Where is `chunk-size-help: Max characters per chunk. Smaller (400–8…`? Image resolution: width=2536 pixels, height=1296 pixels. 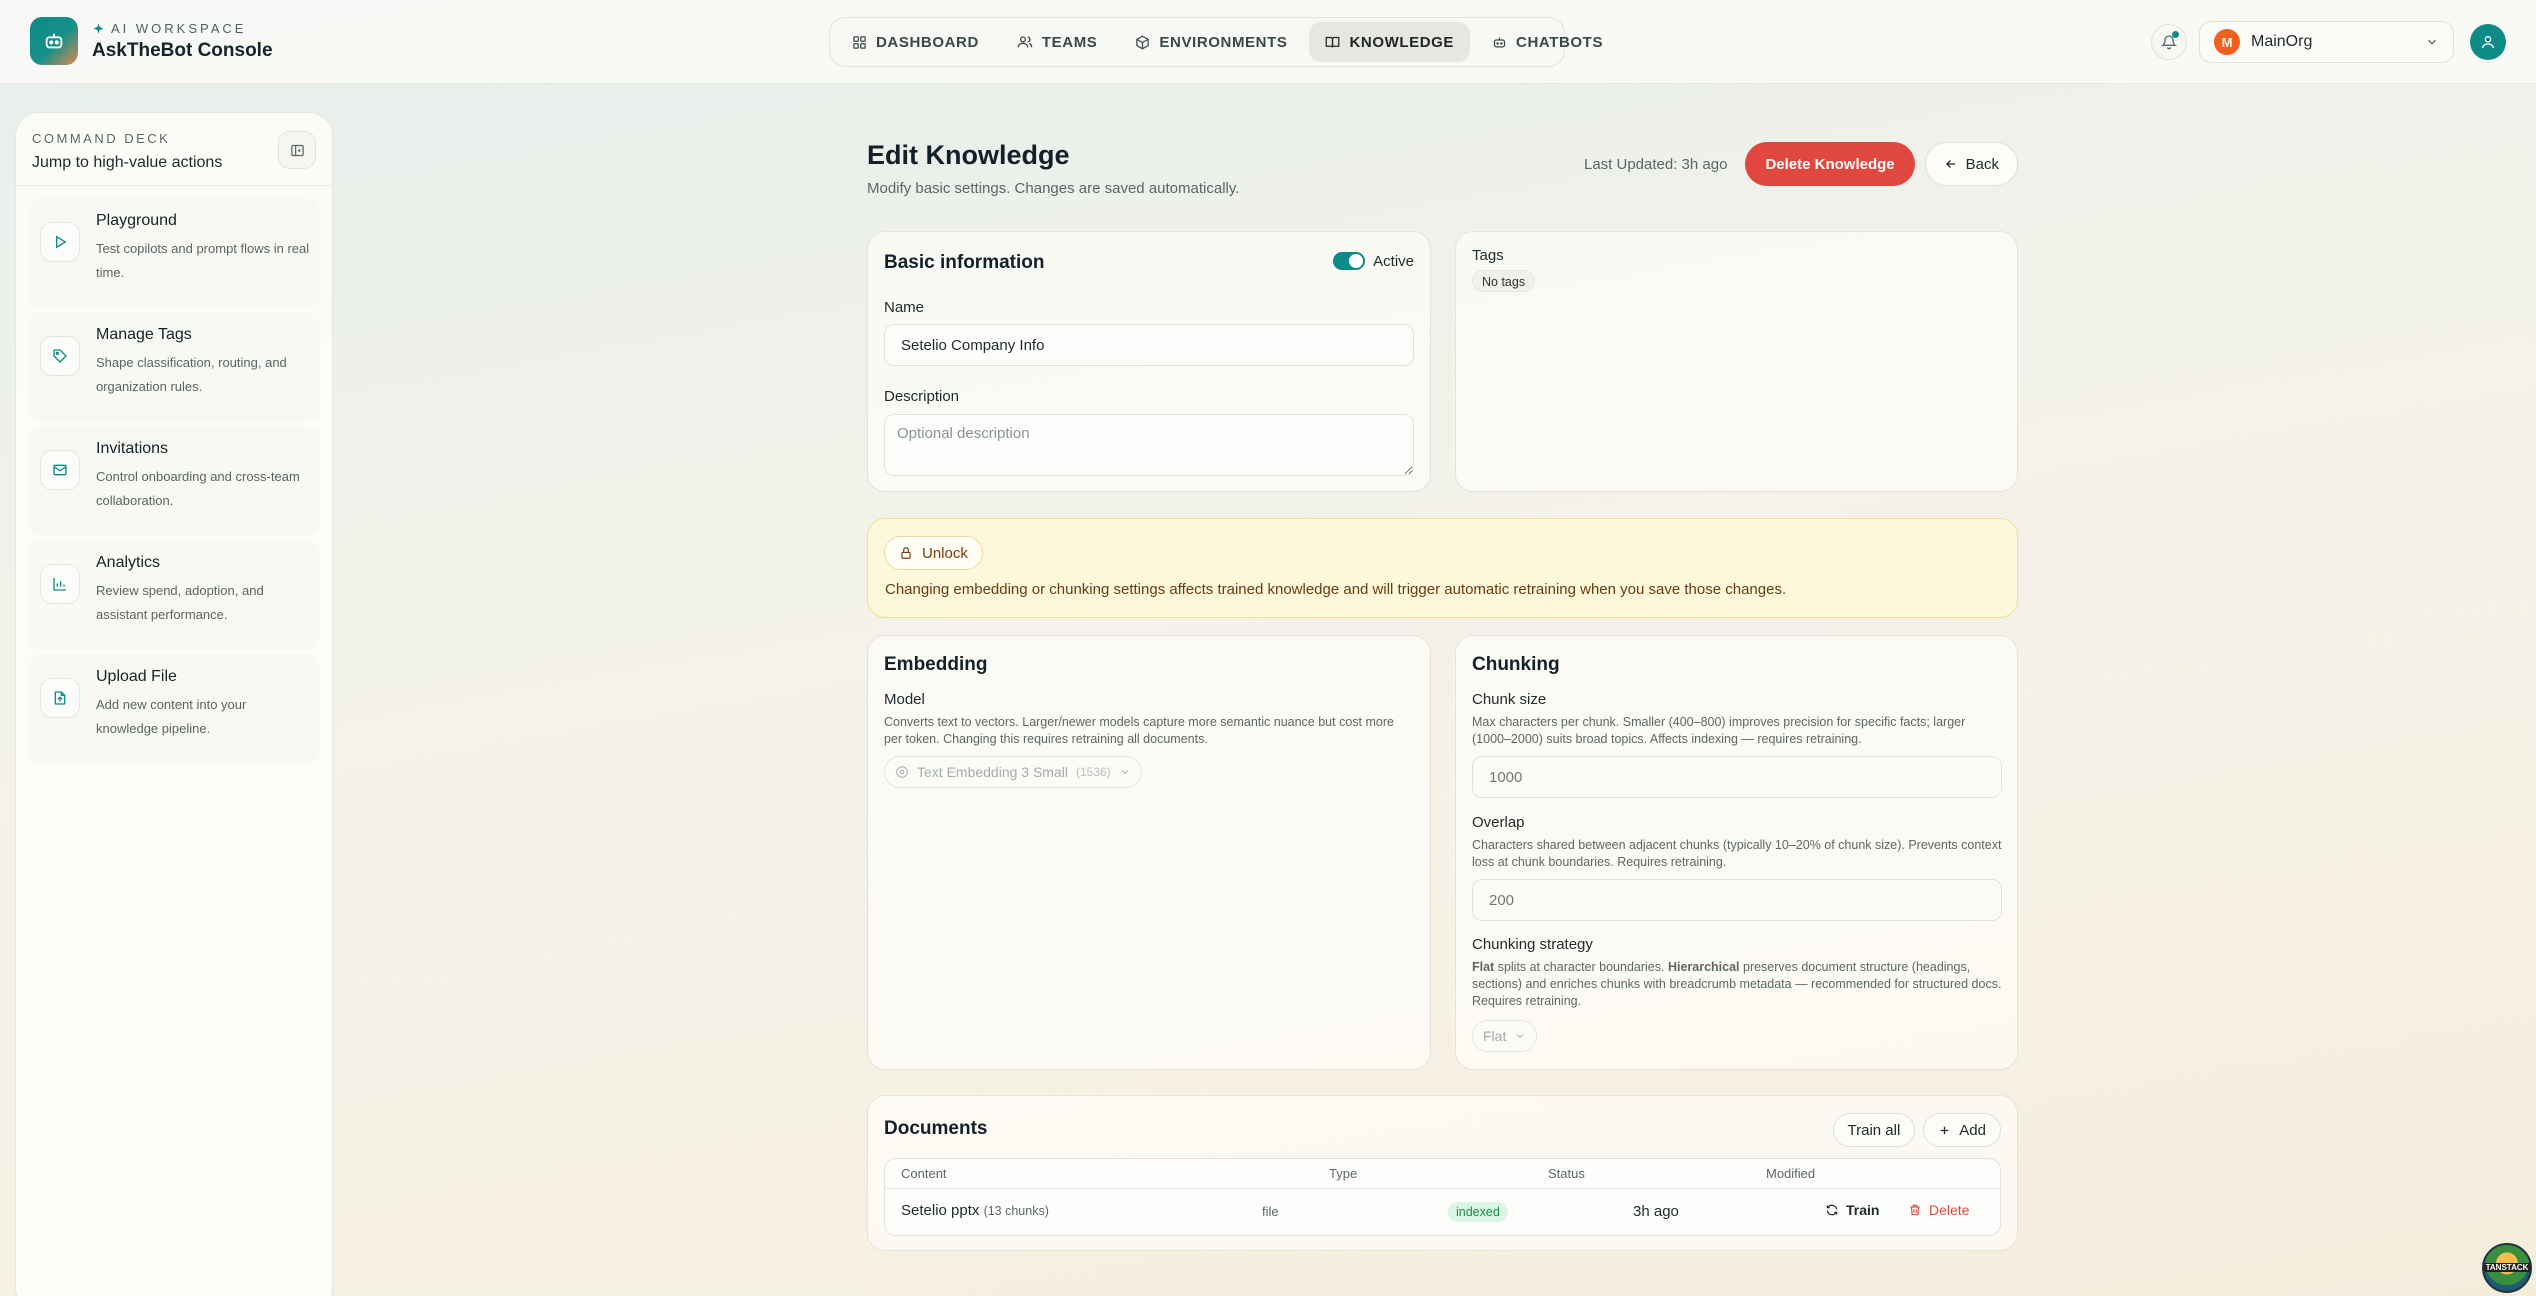
chunk-size-help: Max characters per chunk. Smaller (400–8… is located at coordinates (1719, 730).